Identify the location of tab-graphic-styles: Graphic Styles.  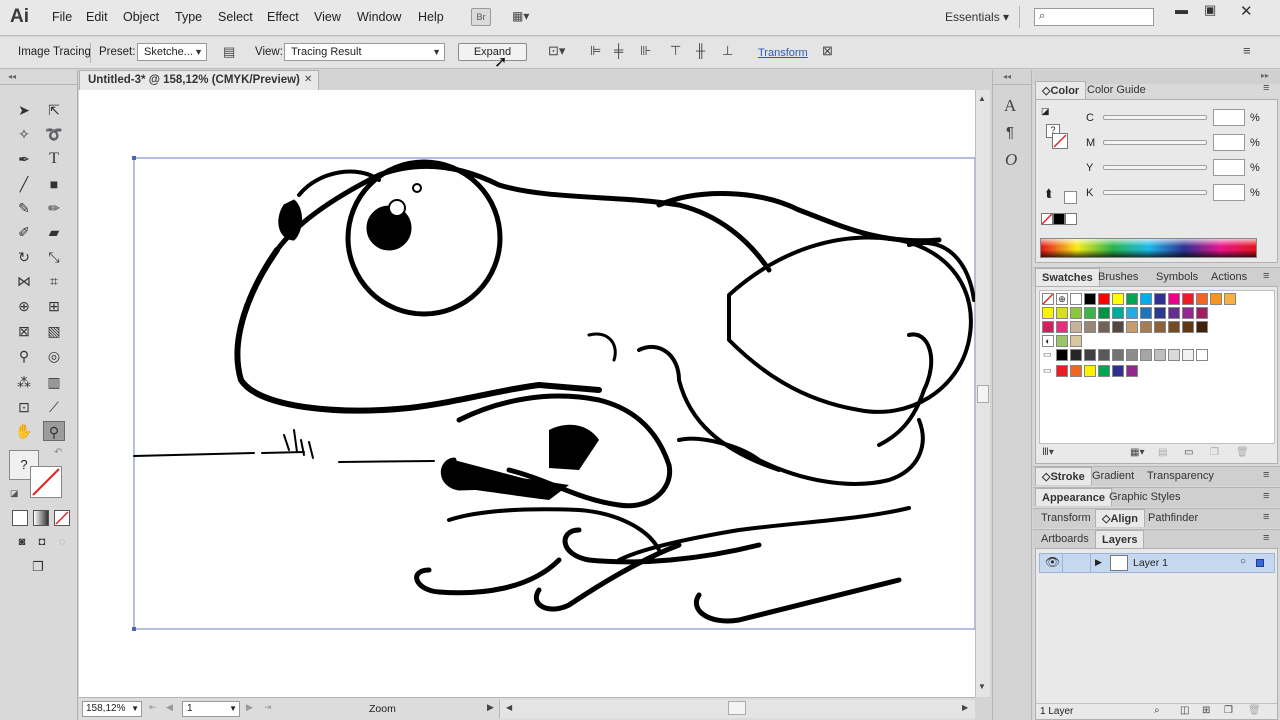
(1145, 497).